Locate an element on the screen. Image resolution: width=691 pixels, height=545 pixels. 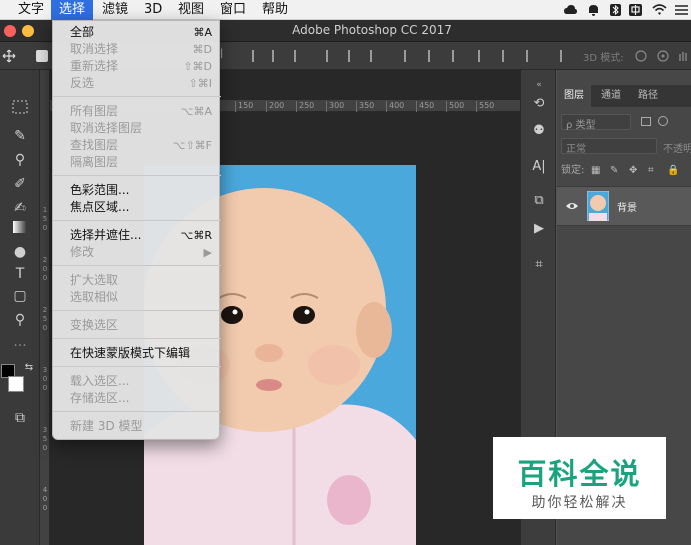
brush-tool-icon: ✐ is located at coordinates (20, 184).